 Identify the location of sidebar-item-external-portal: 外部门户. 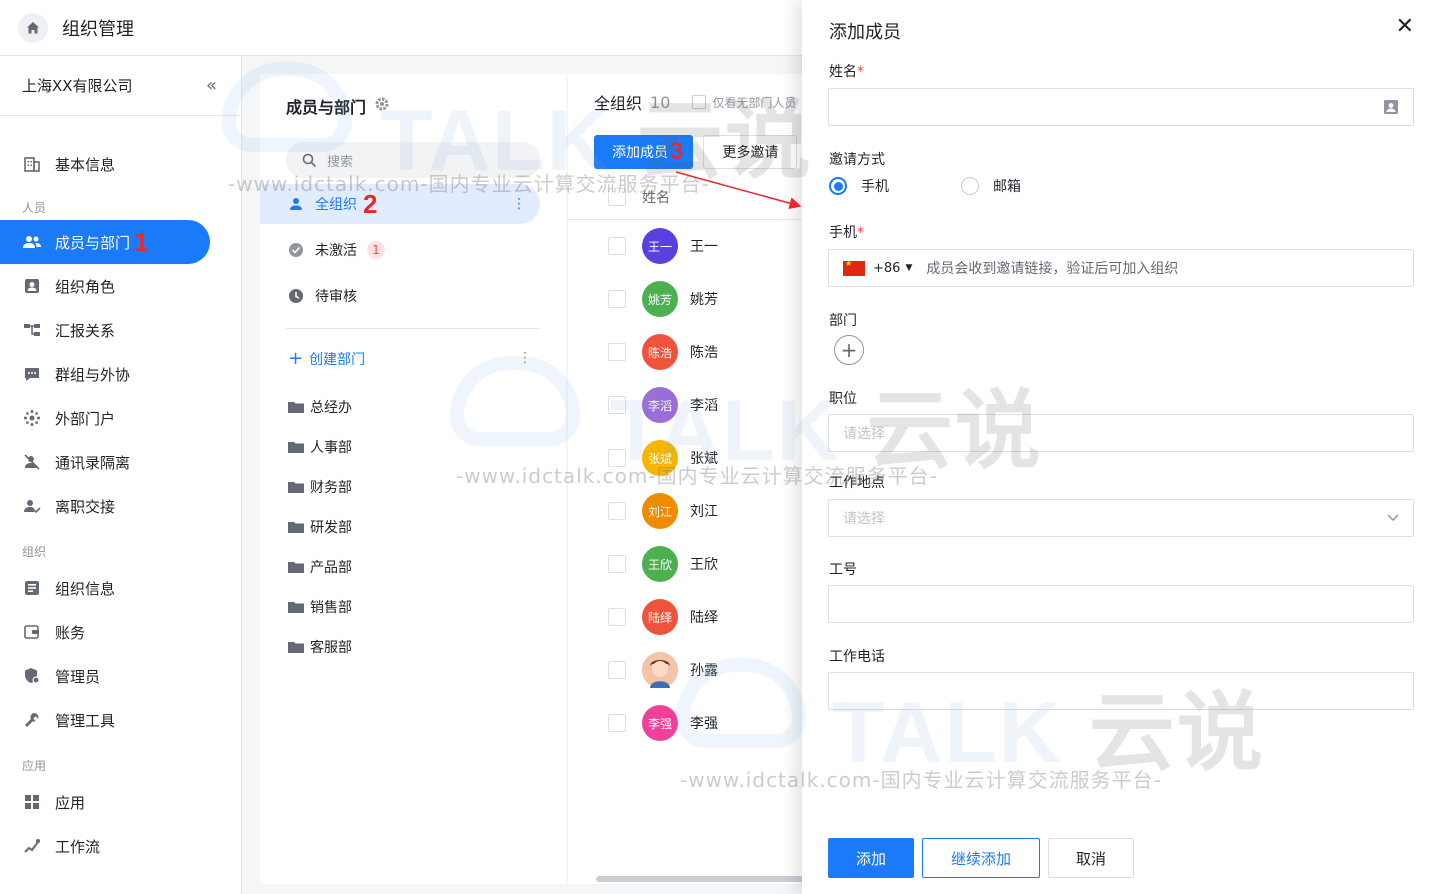
(120, 418).